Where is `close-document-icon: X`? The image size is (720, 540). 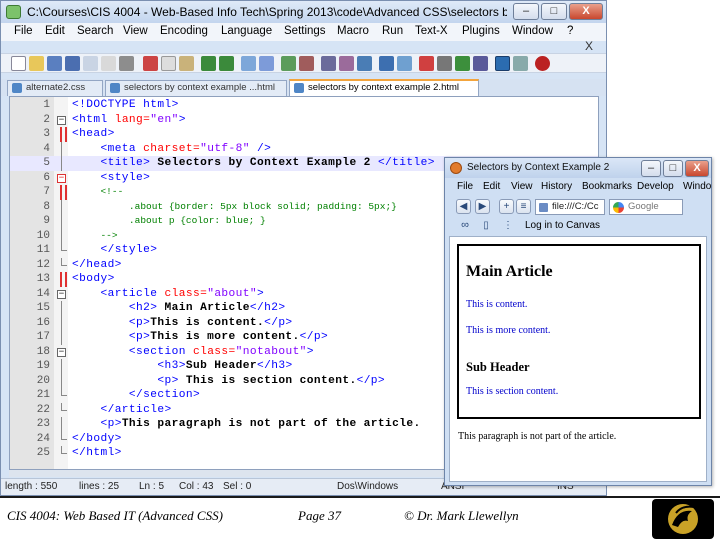
close-document-icon: X is located at coordinates (589, 46).